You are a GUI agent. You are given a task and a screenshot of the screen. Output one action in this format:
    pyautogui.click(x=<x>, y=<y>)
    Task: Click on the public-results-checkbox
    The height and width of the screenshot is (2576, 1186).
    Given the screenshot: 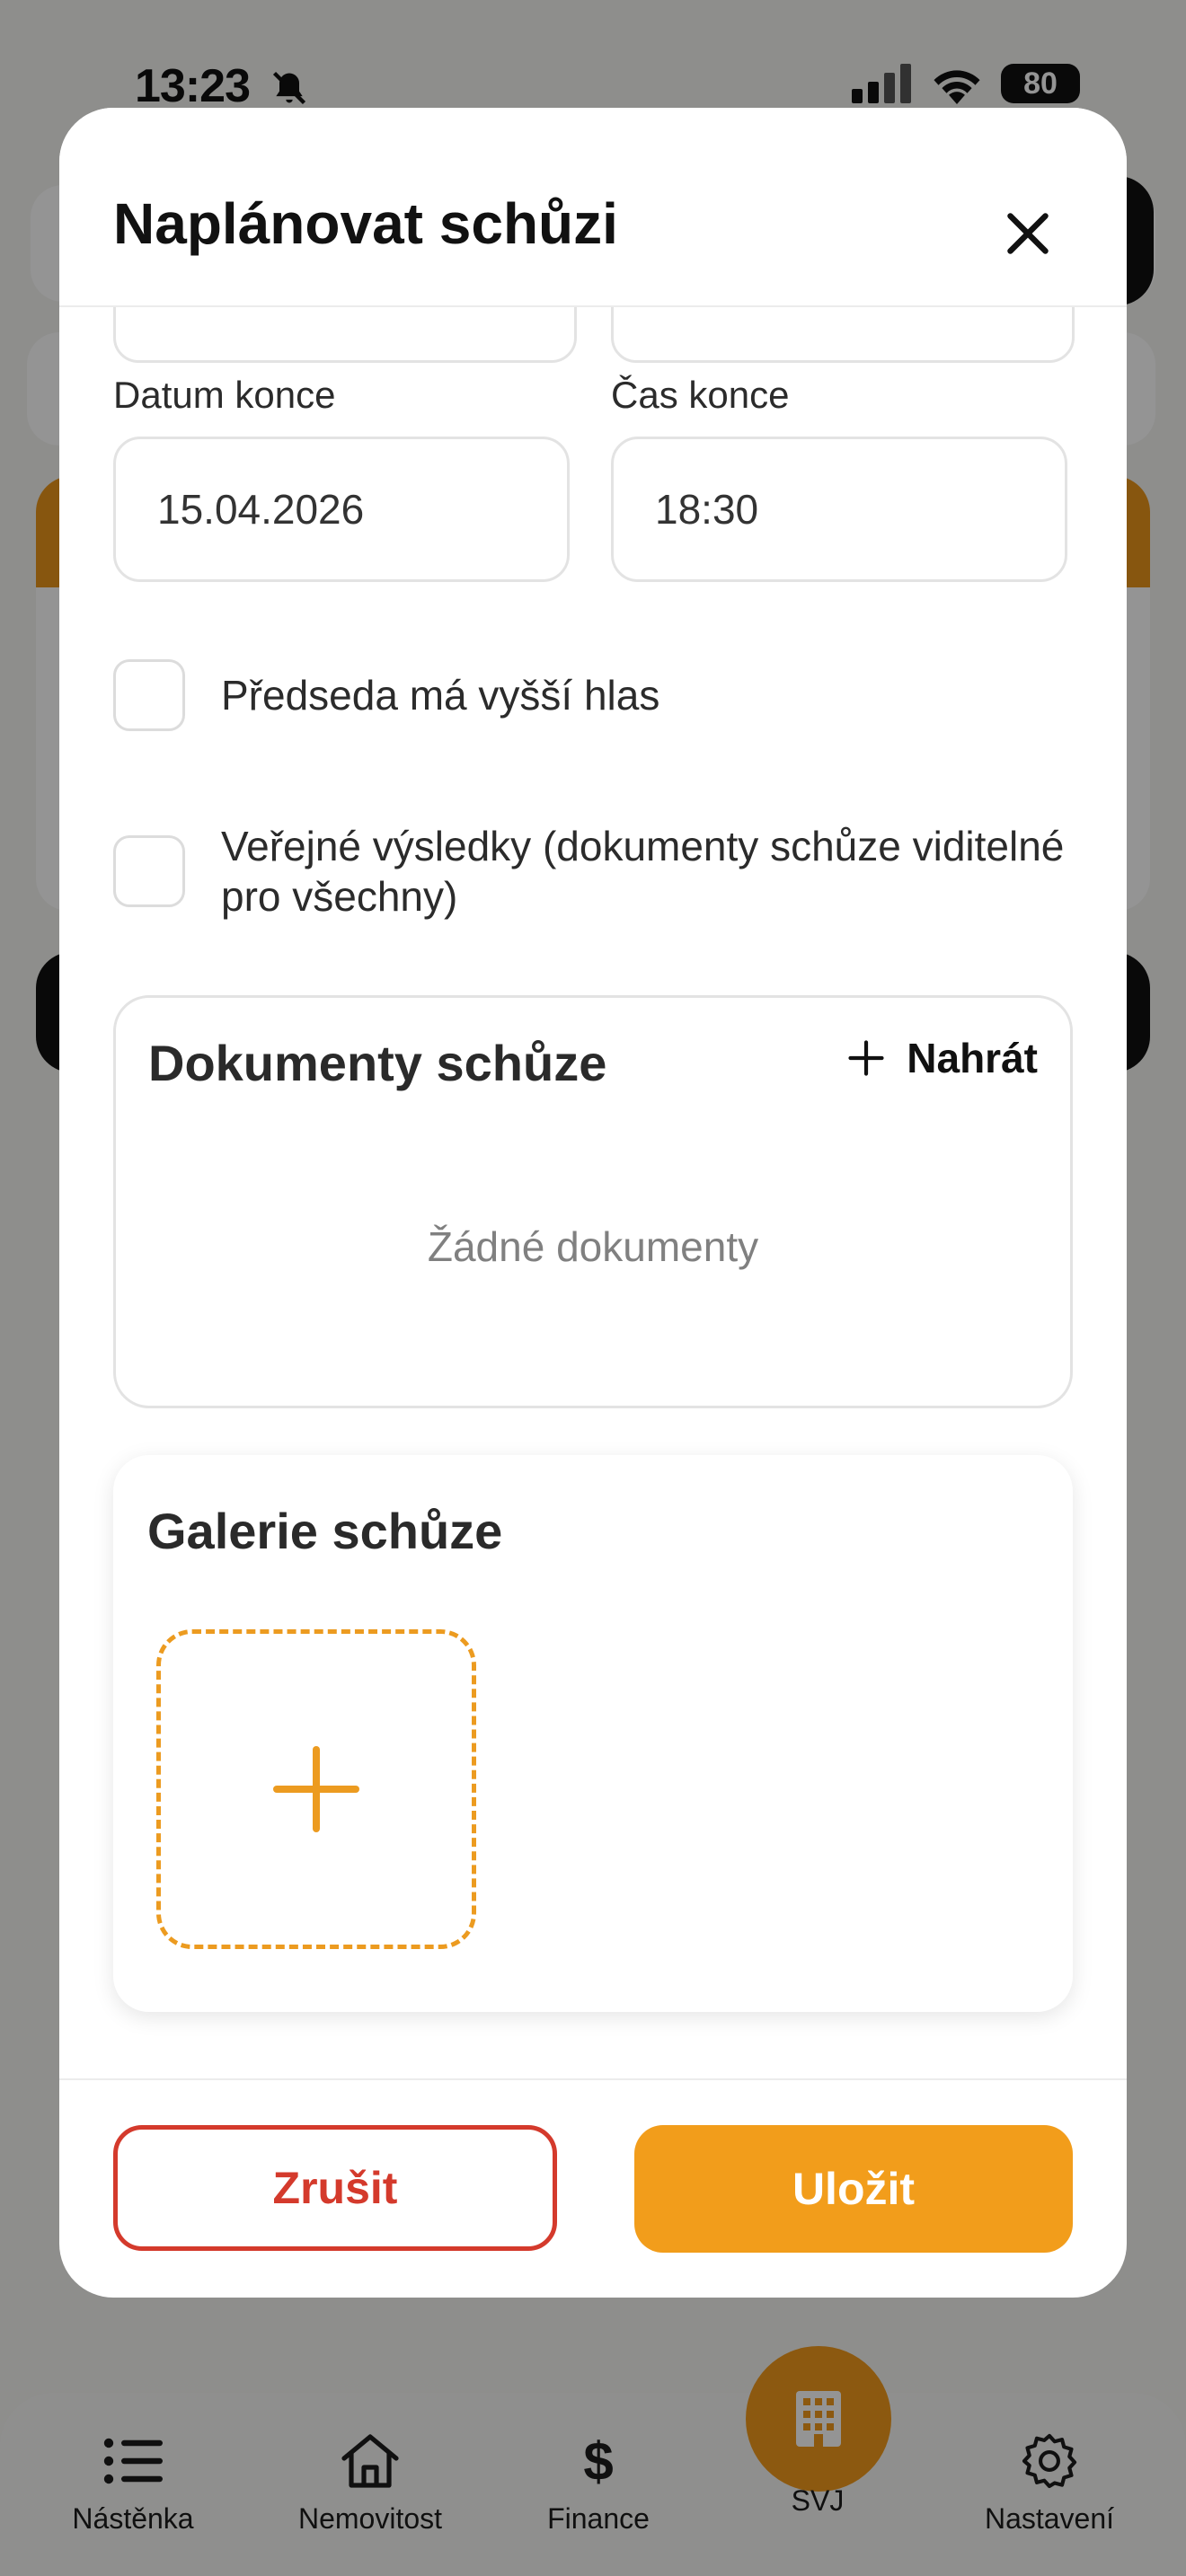 What is the action you would take?
    pyautogui.click(x=149, y=871)
    